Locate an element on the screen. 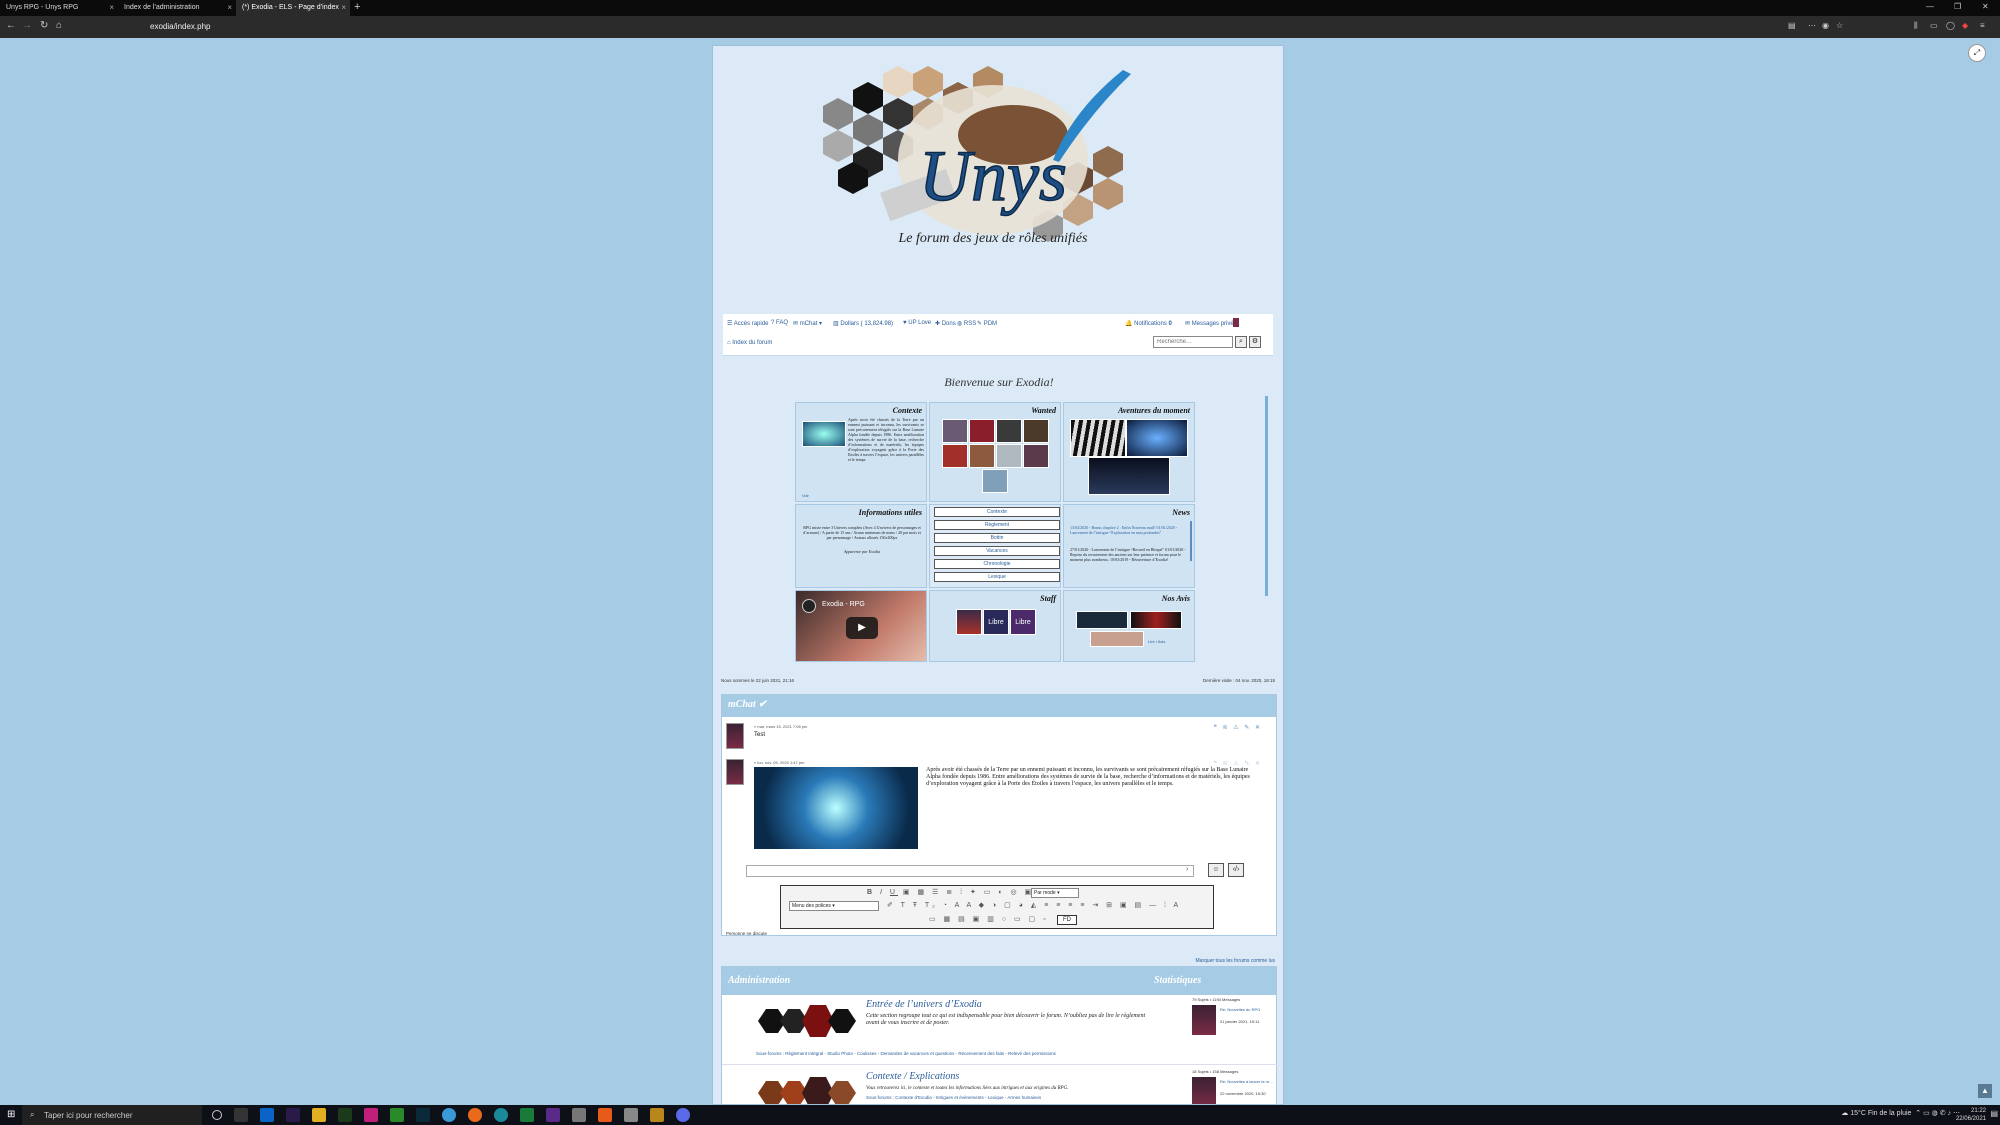  avis-note: Lire / Avis is located at coordinates (1156, 641).